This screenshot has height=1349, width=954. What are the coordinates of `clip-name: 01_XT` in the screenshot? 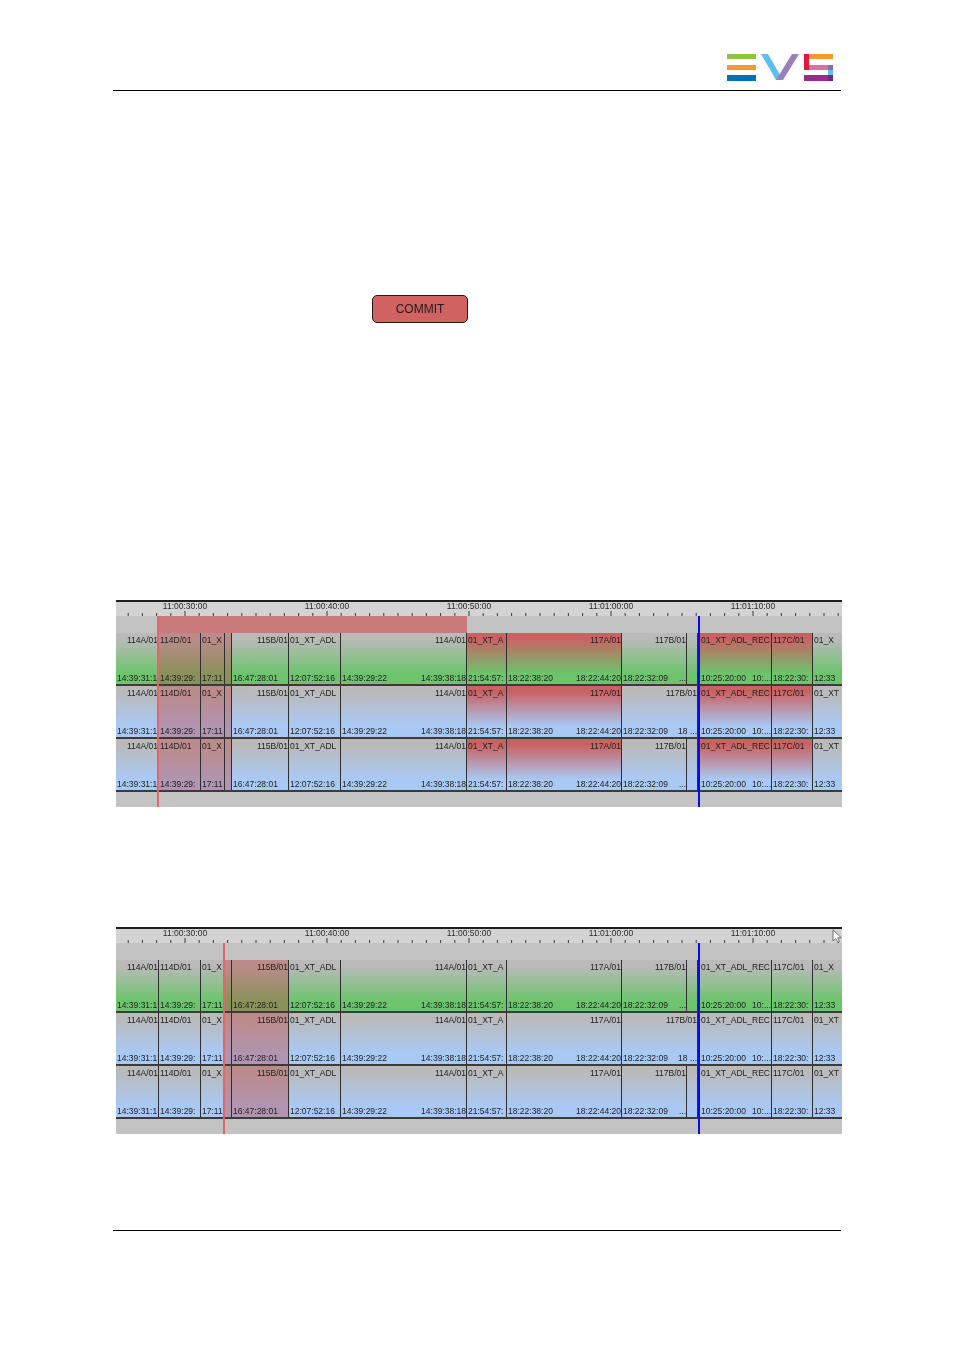 It's located at (827, 1020).